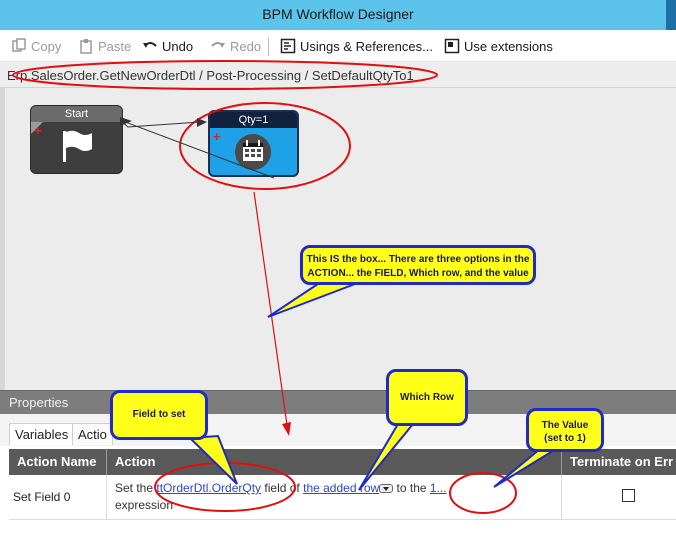 The width and height of the screenshot is (676, 533). What do you see at coordinates (628, 495) in the screenshot?
I see `terminate-checkbox` at bounding box center [628, 495].